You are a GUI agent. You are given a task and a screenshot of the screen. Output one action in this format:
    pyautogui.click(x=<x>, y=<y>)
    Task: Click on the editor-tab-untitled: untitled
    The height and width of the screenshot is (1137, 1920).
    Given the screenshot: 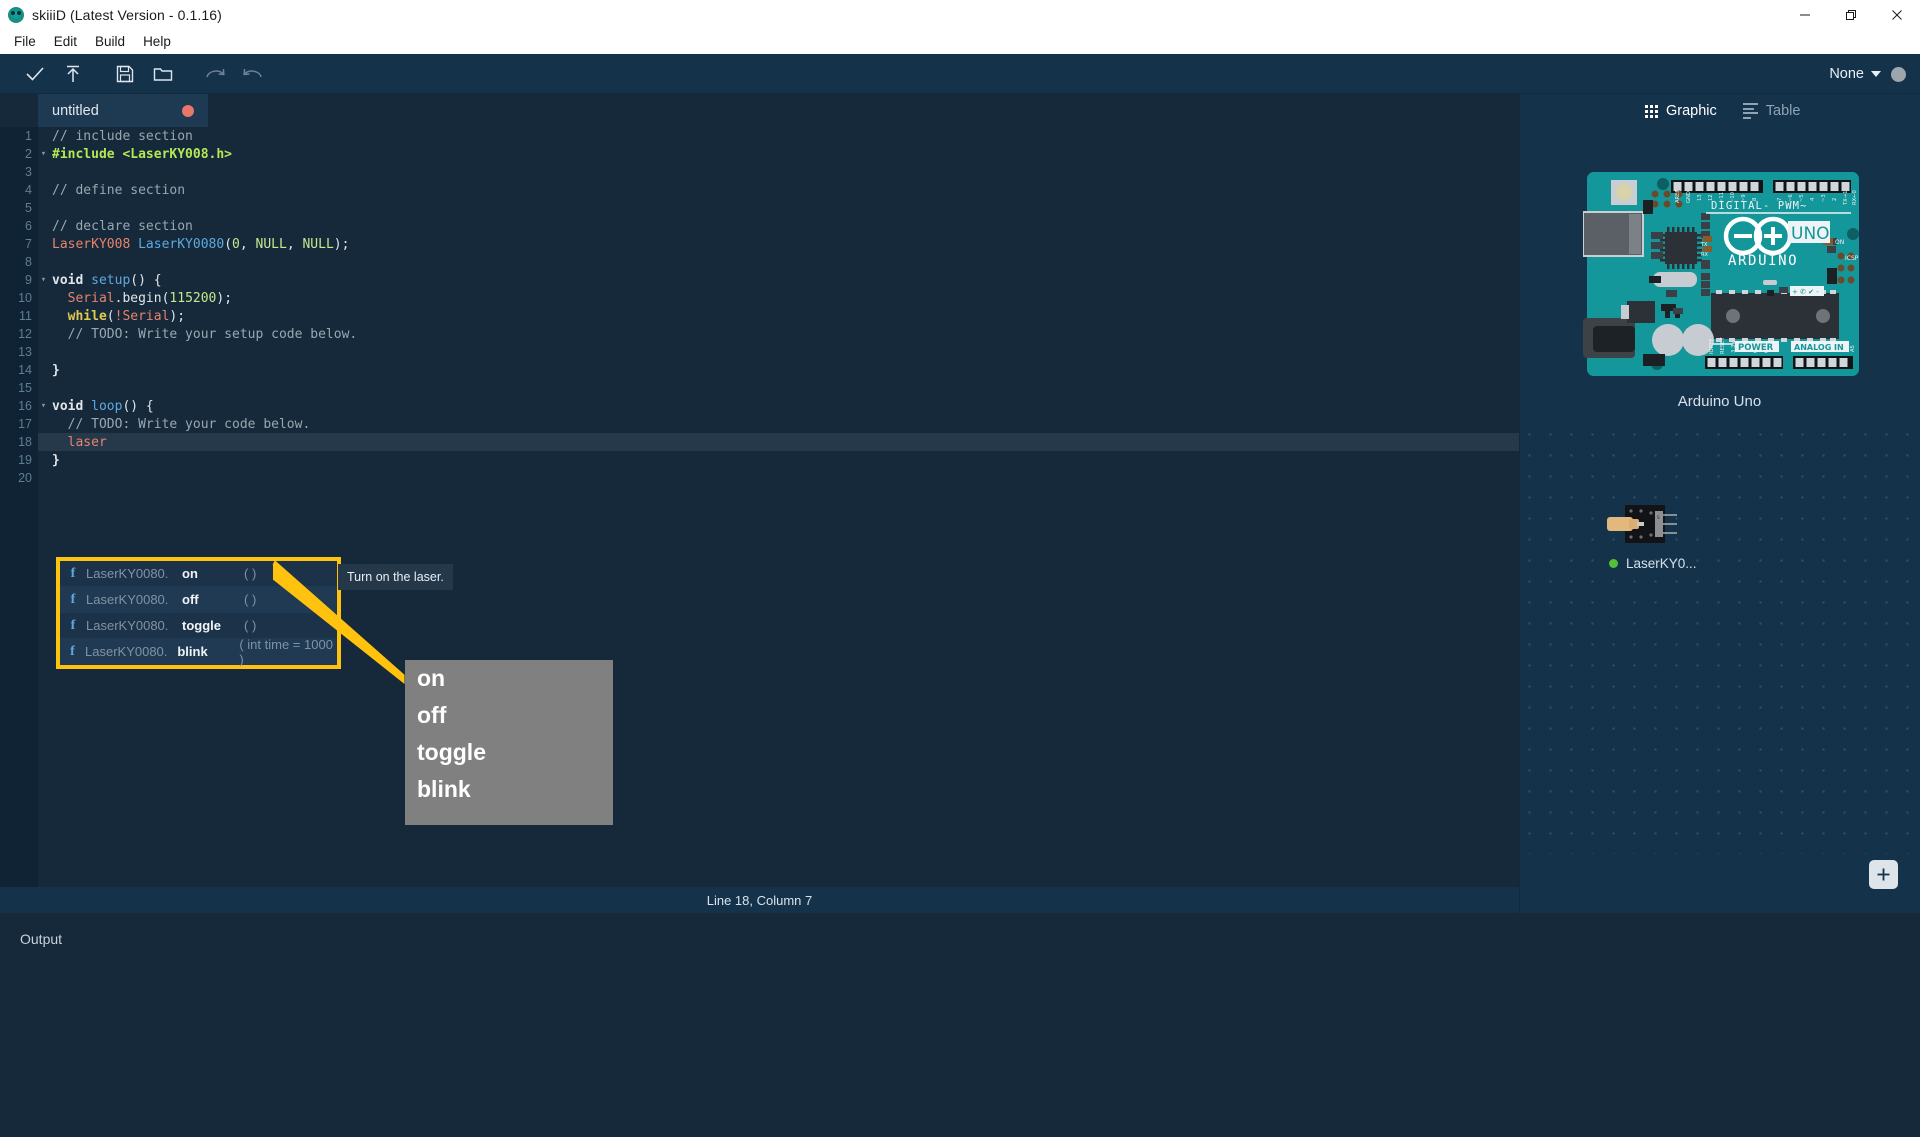 What is the action you would take?
    pyautogui.click(x=123, y=110)
    